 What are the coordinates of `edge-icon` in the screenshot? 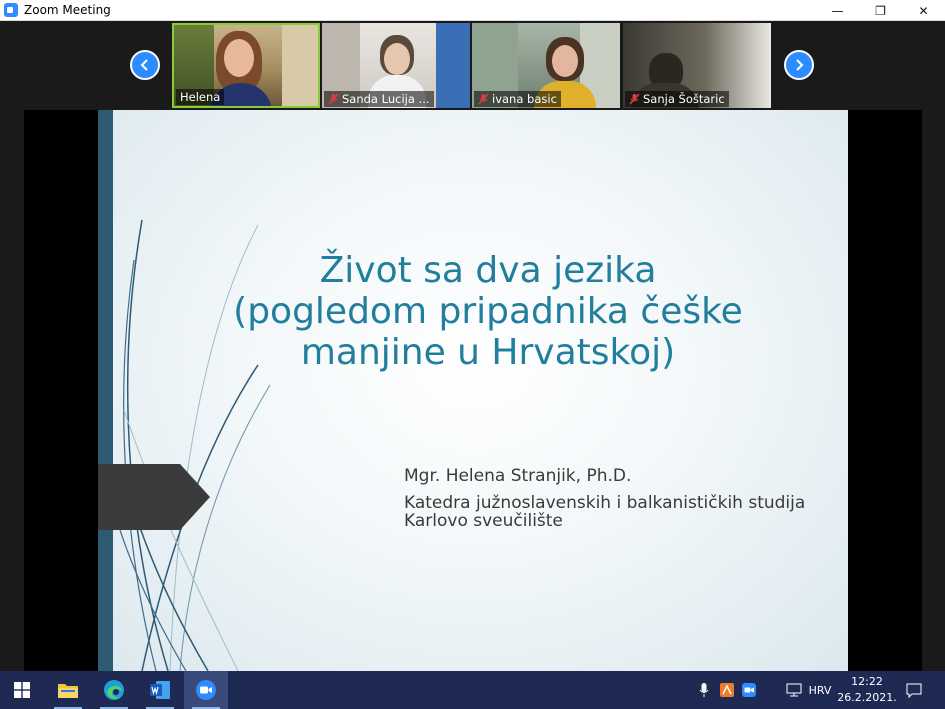 It's located at (114, 690).